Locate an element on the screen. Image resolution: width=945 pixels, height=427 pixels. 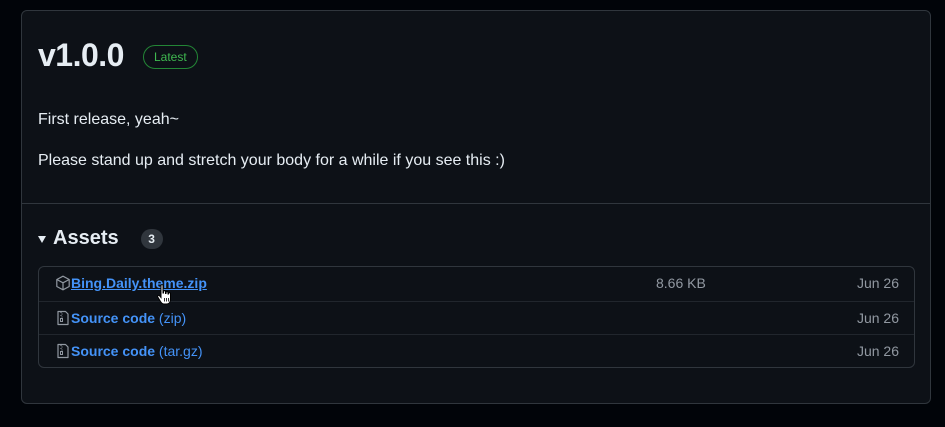
asset-format: (tar.gz) is located at coordinates (180, 351).